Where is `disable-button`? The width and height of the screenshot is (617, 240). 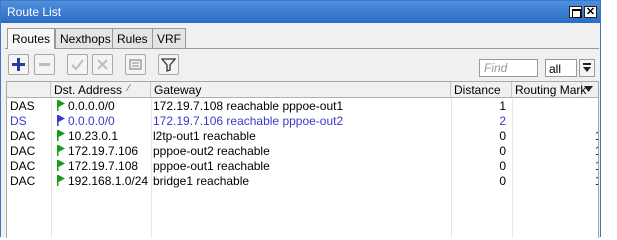 disable-button is located at coordinates (102, 64).